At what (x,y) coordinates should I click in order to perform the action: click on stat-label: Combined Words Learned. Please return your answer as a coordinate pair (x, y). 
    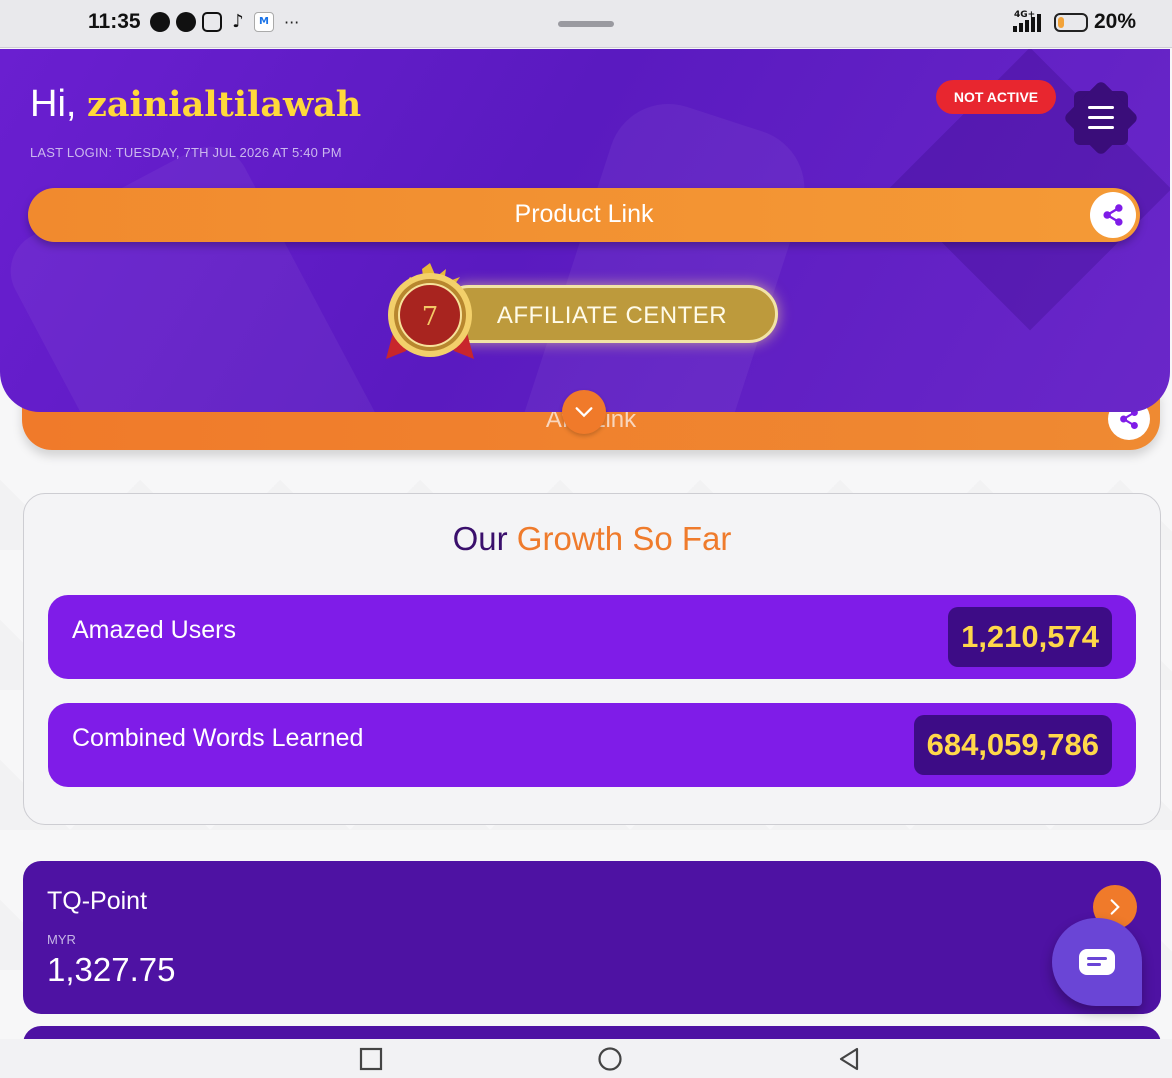
    Looking at the image, I should click on (218, 738).